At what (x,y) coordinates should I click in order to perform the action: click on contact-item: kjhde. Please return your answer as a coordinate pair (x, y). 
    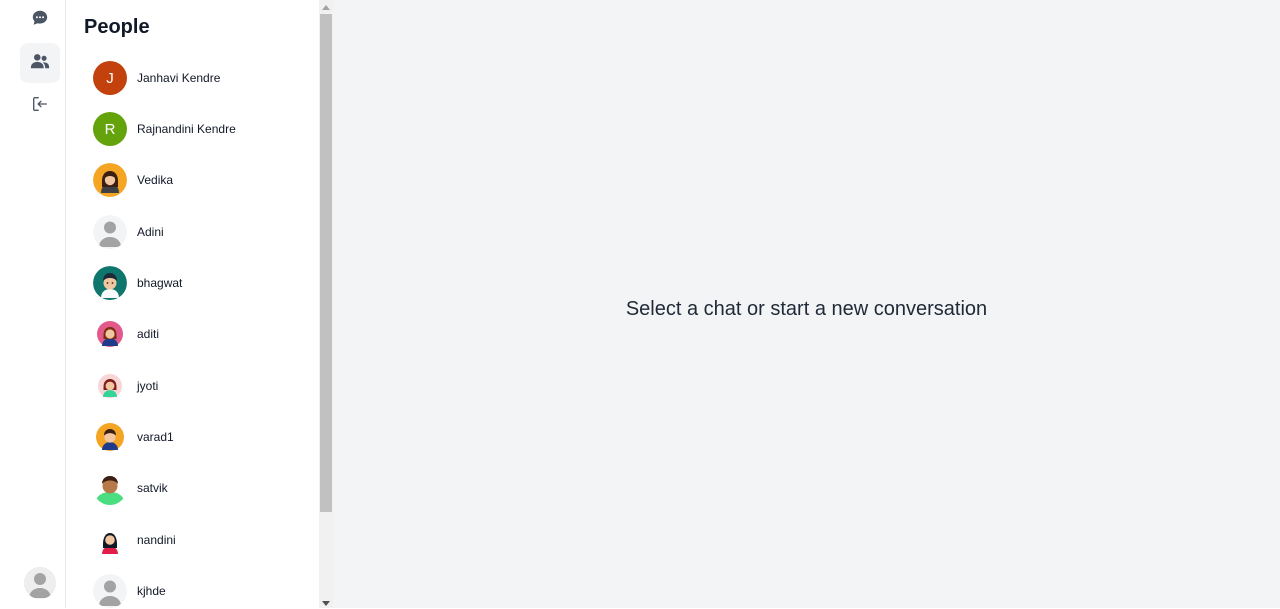
    Looking at the image, I should click on (203, 591).